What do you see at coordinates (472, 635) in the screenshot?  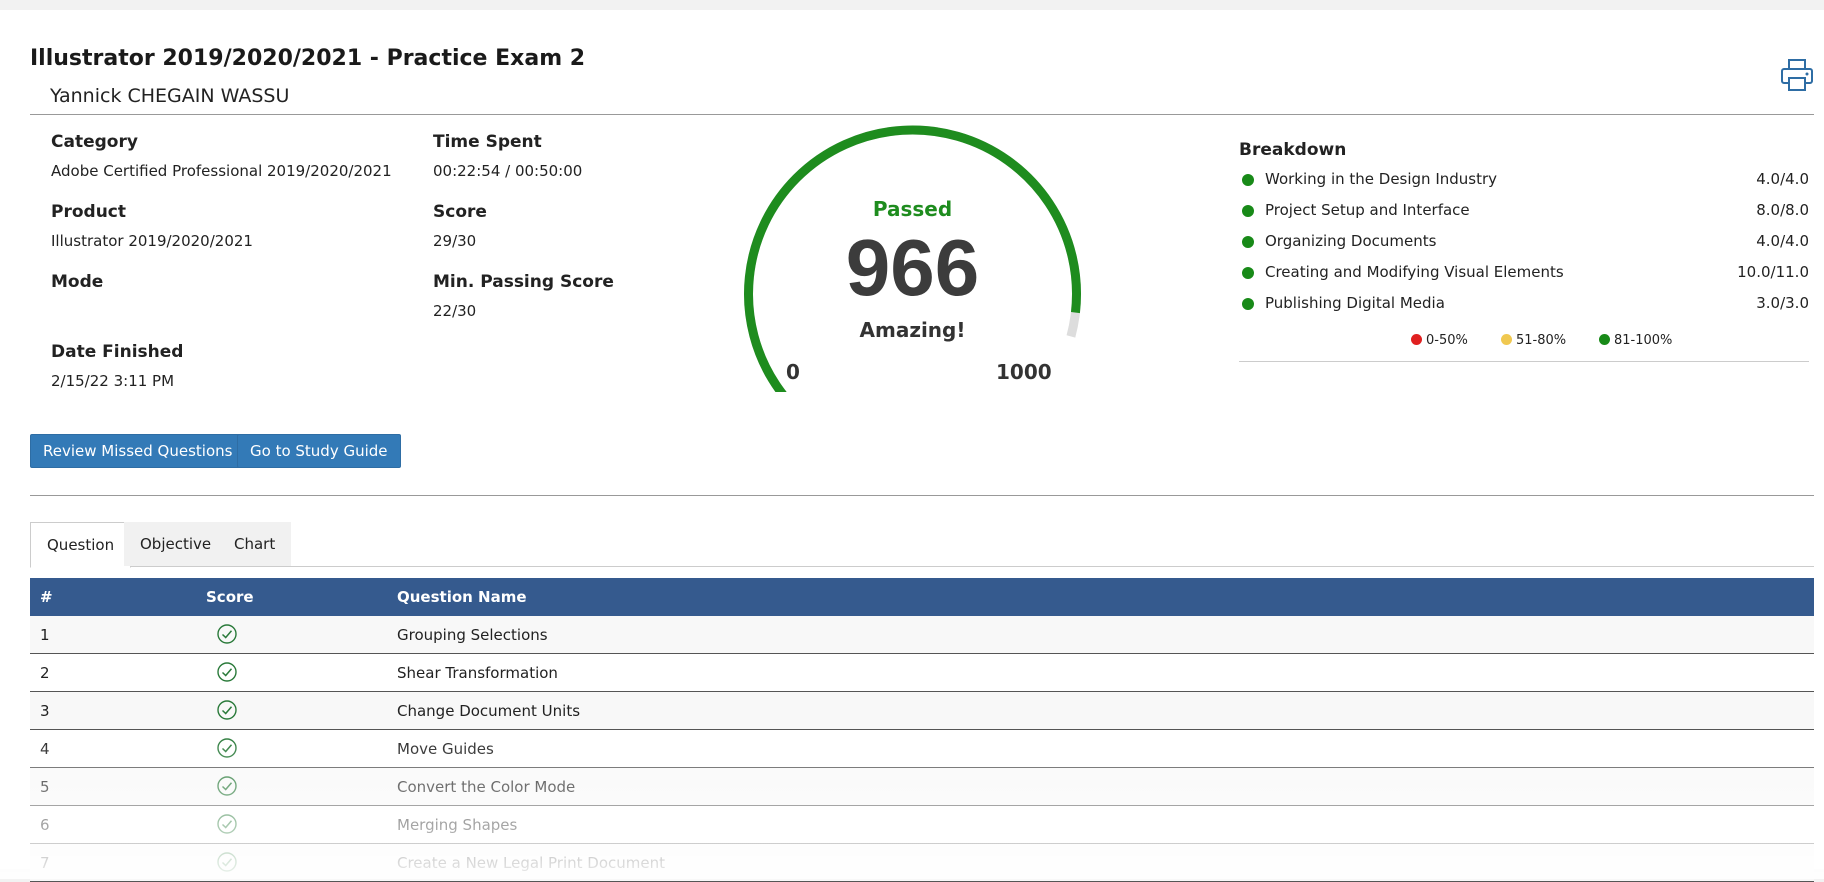 I see `question-name: Grouping Selections` at bounding box center [472, 635].